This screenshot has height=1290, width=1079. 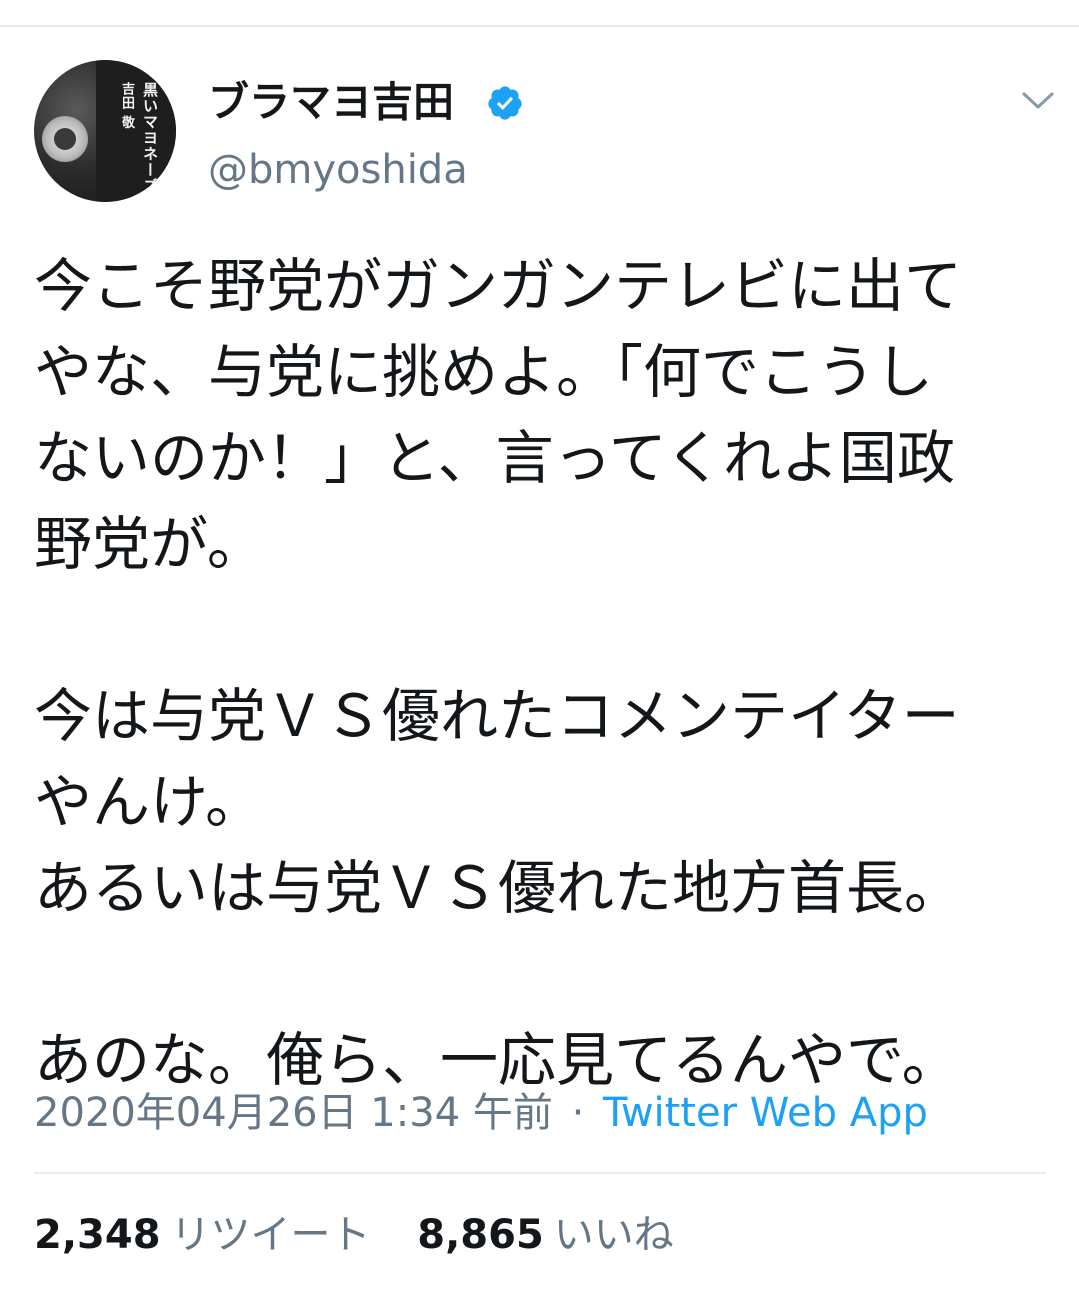 I want to click on retweet-stat: 2,348 リツイート, so click(x=202, y=1235).